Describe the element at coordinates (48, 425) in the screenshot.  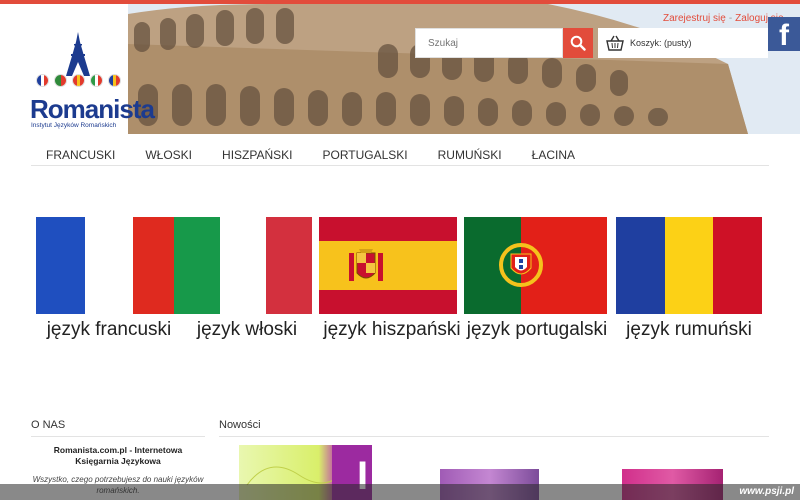
I see `about-title: O NAS` at that location.